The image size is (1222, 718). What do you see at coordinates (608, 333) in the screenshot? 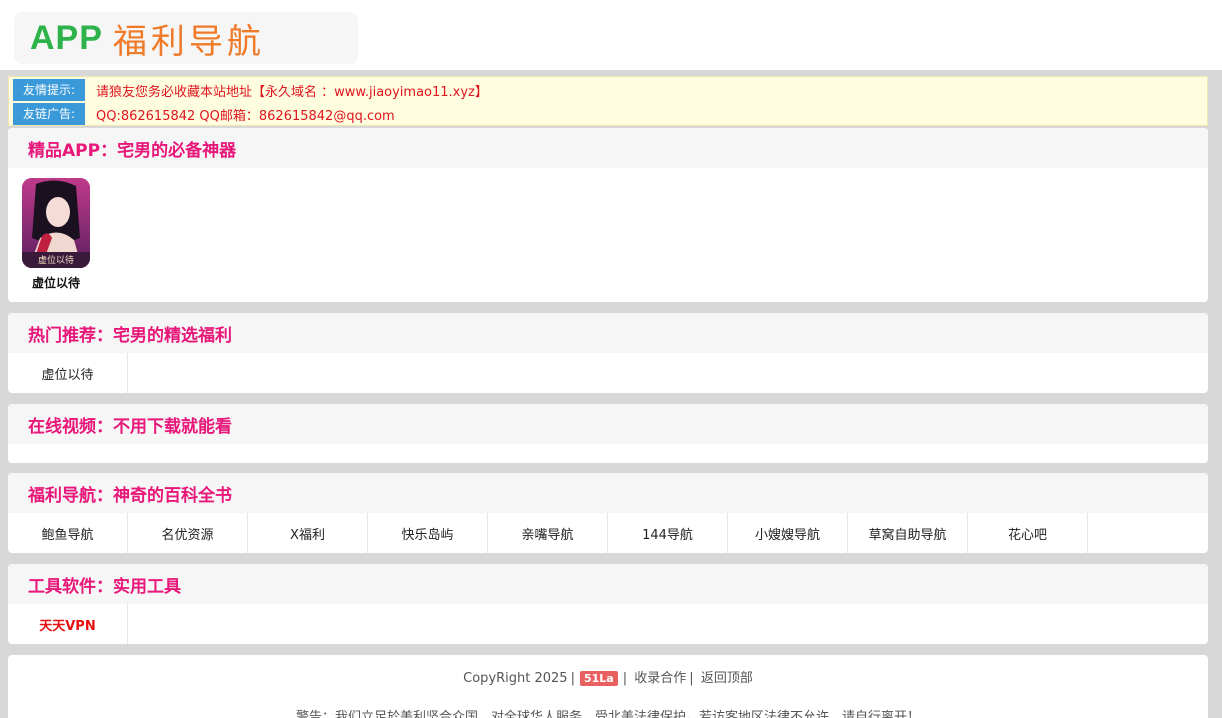
I see `section-hot-header: 热门推荐：宅男的精选福利` at bounding box center [608, 333].